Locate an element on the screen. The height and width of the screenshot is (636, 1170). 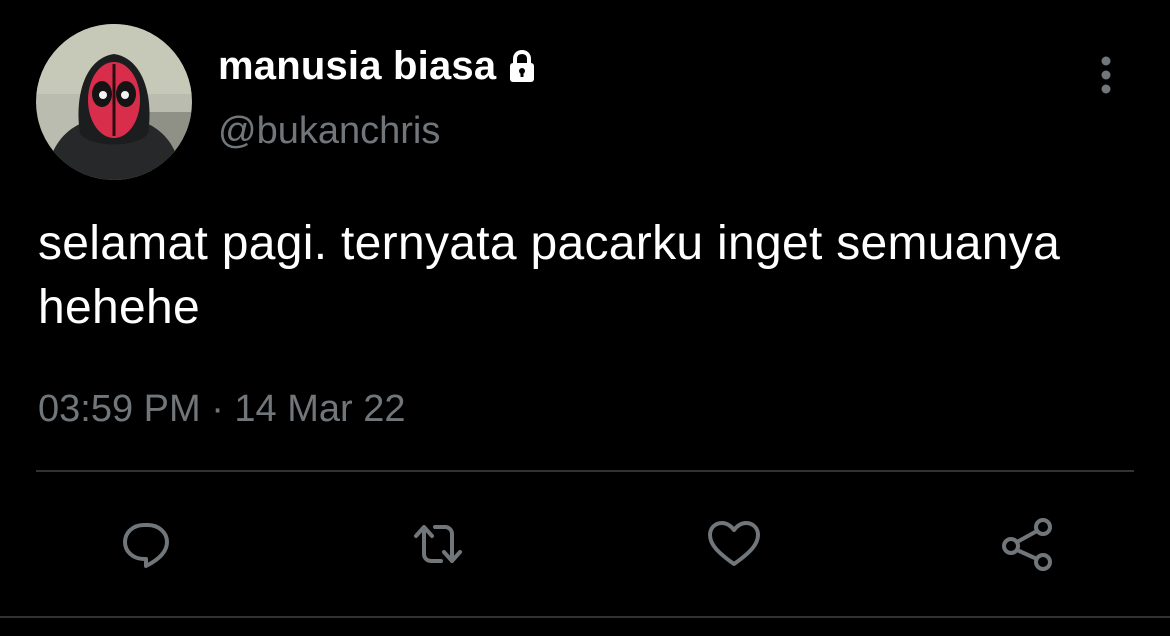
display-name: manusia biasa is located at coordinates (357, 66).